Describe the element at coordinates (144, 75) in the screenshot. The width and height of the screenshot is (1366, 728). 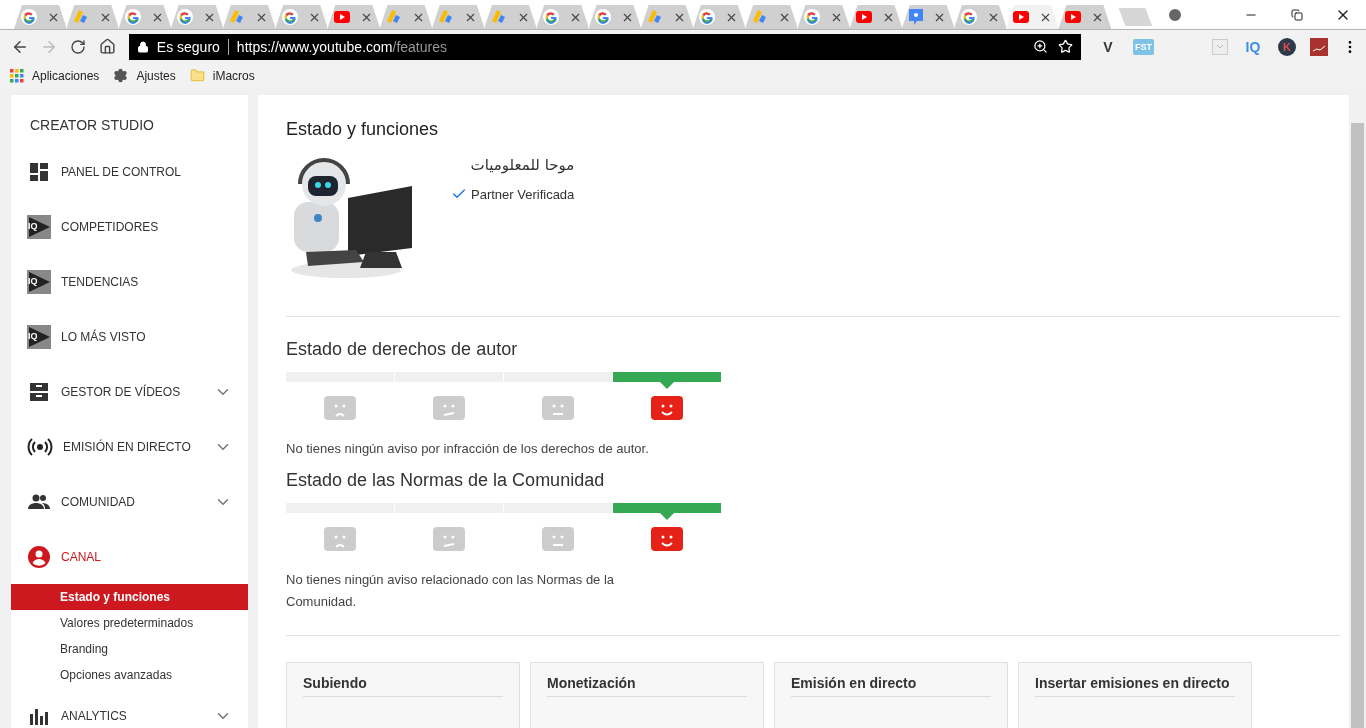
I see `bookmark-link: Ajustes` at that location.